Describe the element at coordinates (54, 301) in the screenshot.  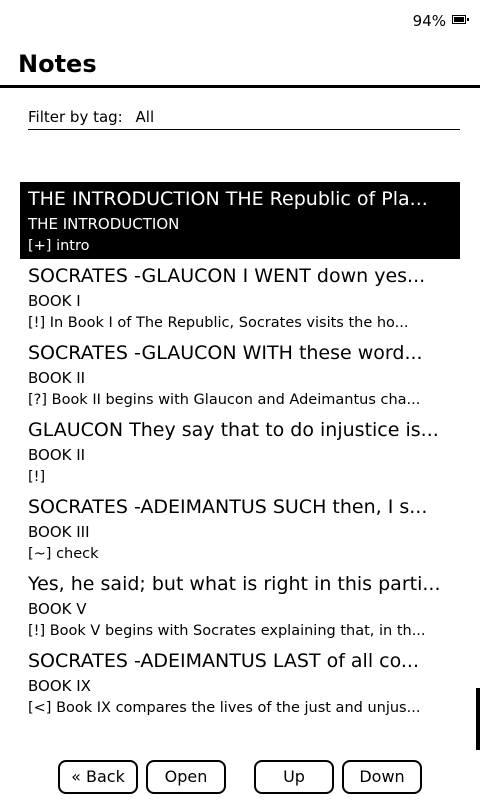
I see `note-chapter: BOOK I` at that location.